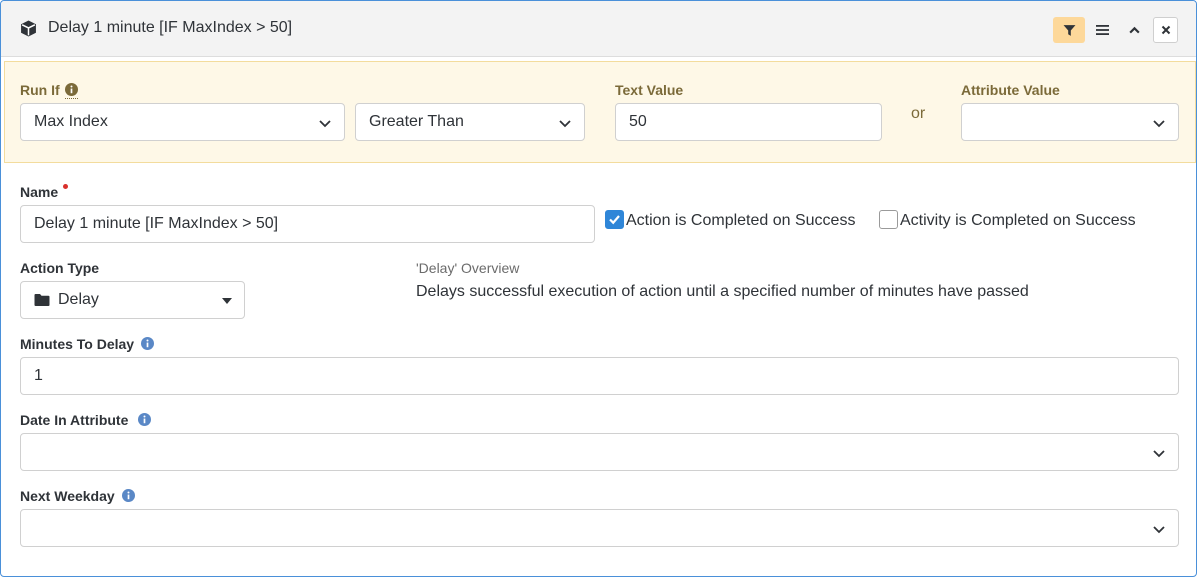  Describe the element at coordinates (740, 221) in the screenshot. I see `action-completed-label: Action is Completed on Success` at that location.